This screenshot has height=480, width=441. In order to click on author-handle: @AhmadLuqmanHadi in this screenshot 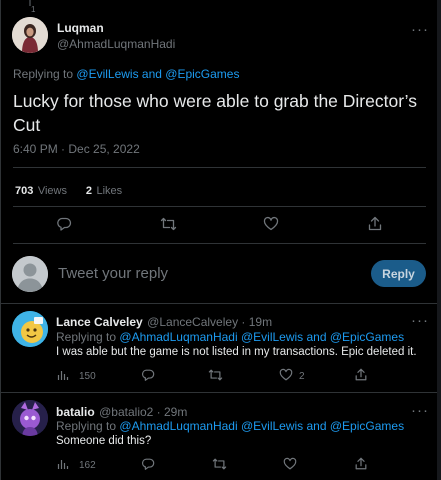, I will do `click(116, 44)`.